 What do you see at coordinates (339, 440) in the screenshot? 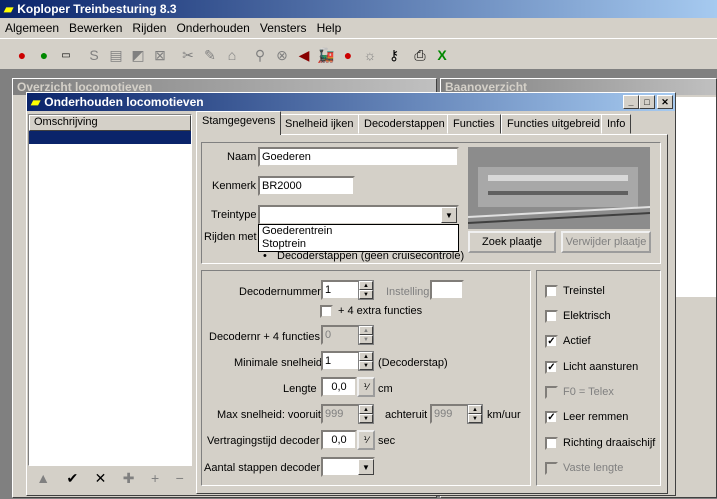
I see `vertraging-field: 0,0` at bounding box center [339, 440].